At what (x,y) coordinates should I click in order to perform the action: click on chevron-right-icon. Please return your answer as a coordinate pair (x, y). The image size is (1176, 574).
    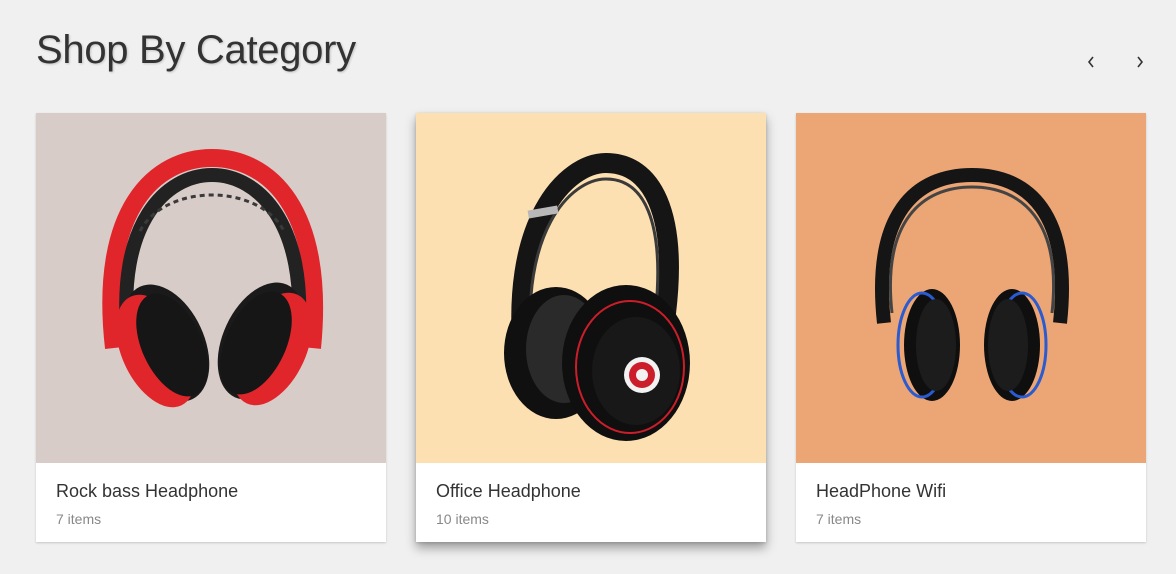
    Looking at the image, I should click on (1140, 62).